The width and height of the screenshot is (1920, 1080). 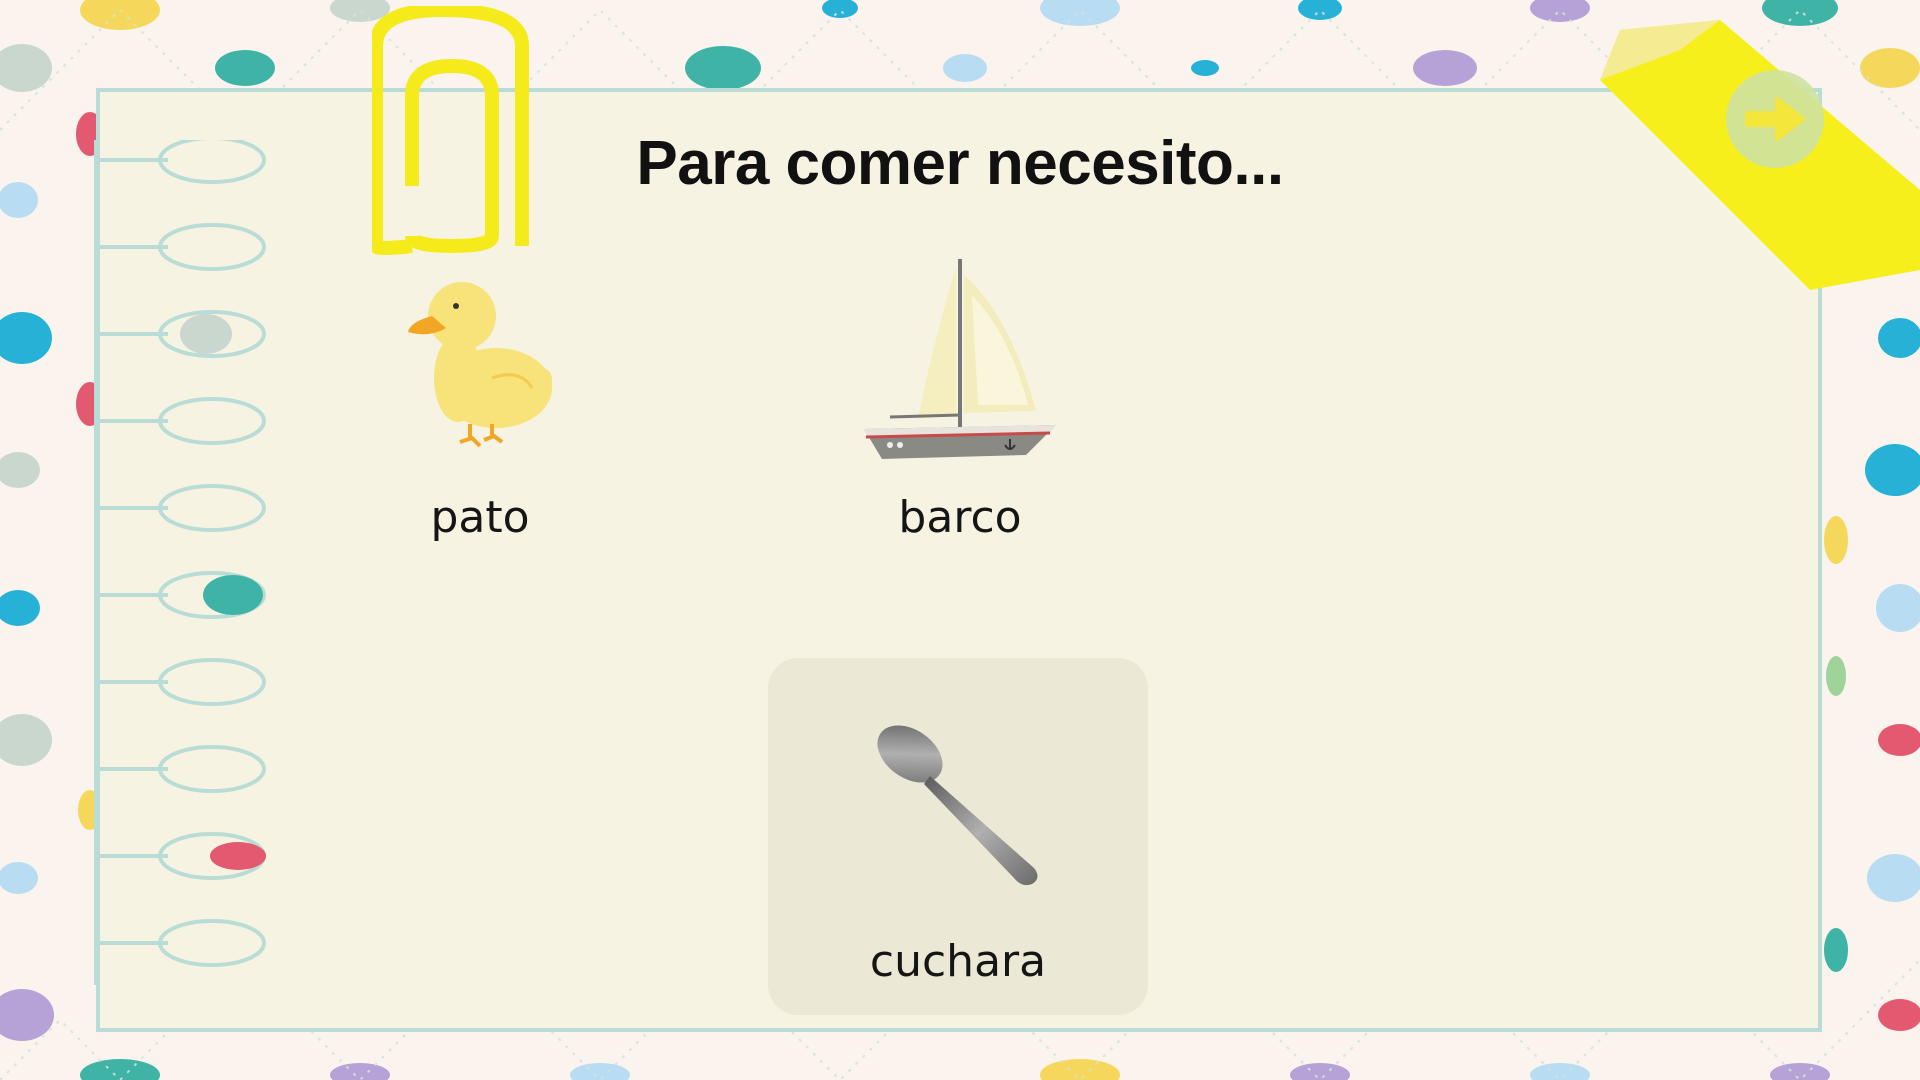 What do you see at coordinates (960, 517) in the screenshot?
I see `option-label-barco: barco` at bounding box center [960, 517].